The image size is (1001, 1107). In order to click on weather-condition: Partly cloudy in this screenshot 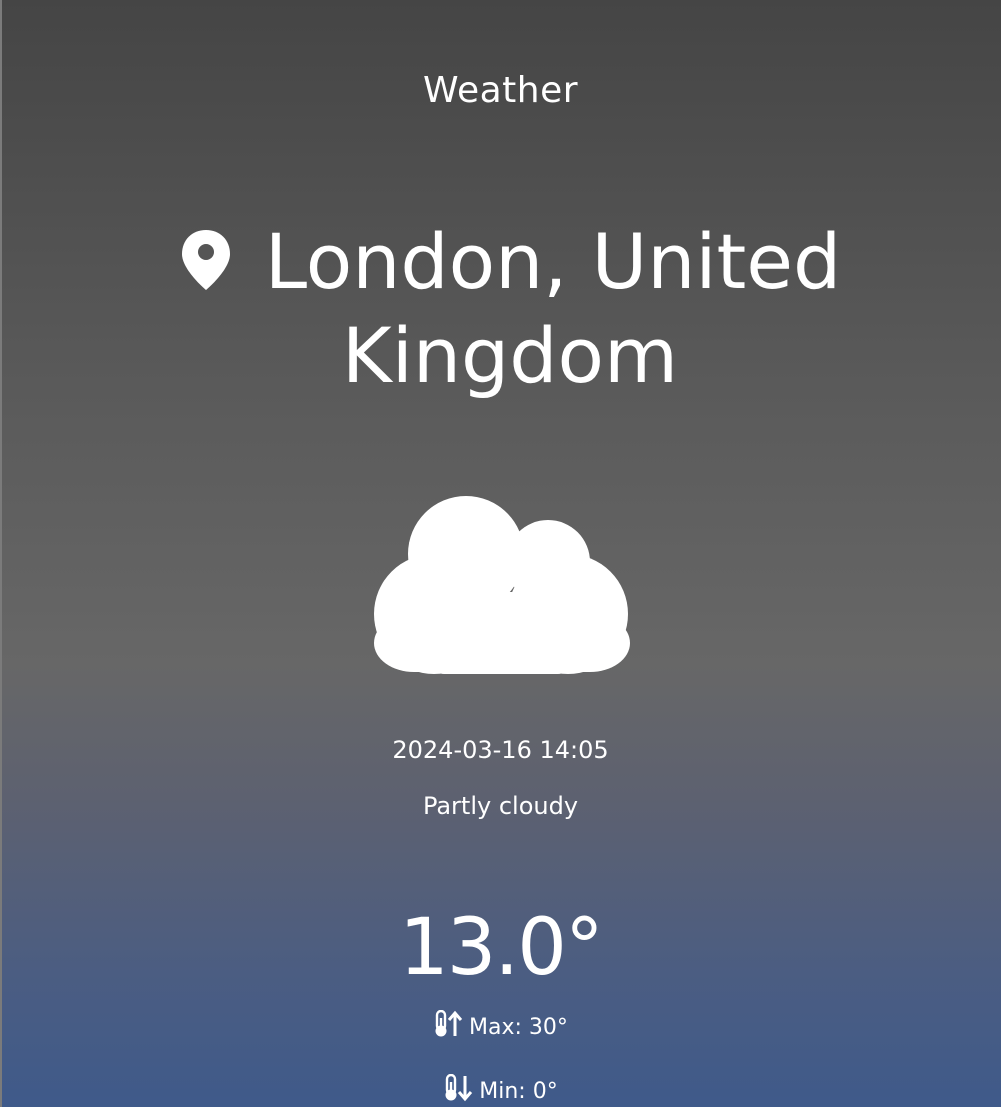, I will do `click(500, 806)`.